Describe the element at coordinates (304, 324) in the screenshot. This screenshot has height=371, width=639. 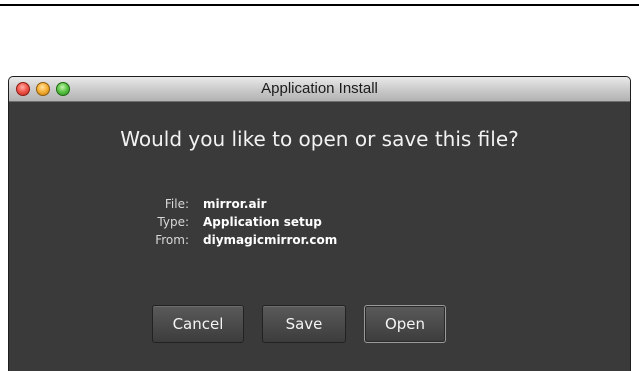
I see `save-button: Save` at that location.